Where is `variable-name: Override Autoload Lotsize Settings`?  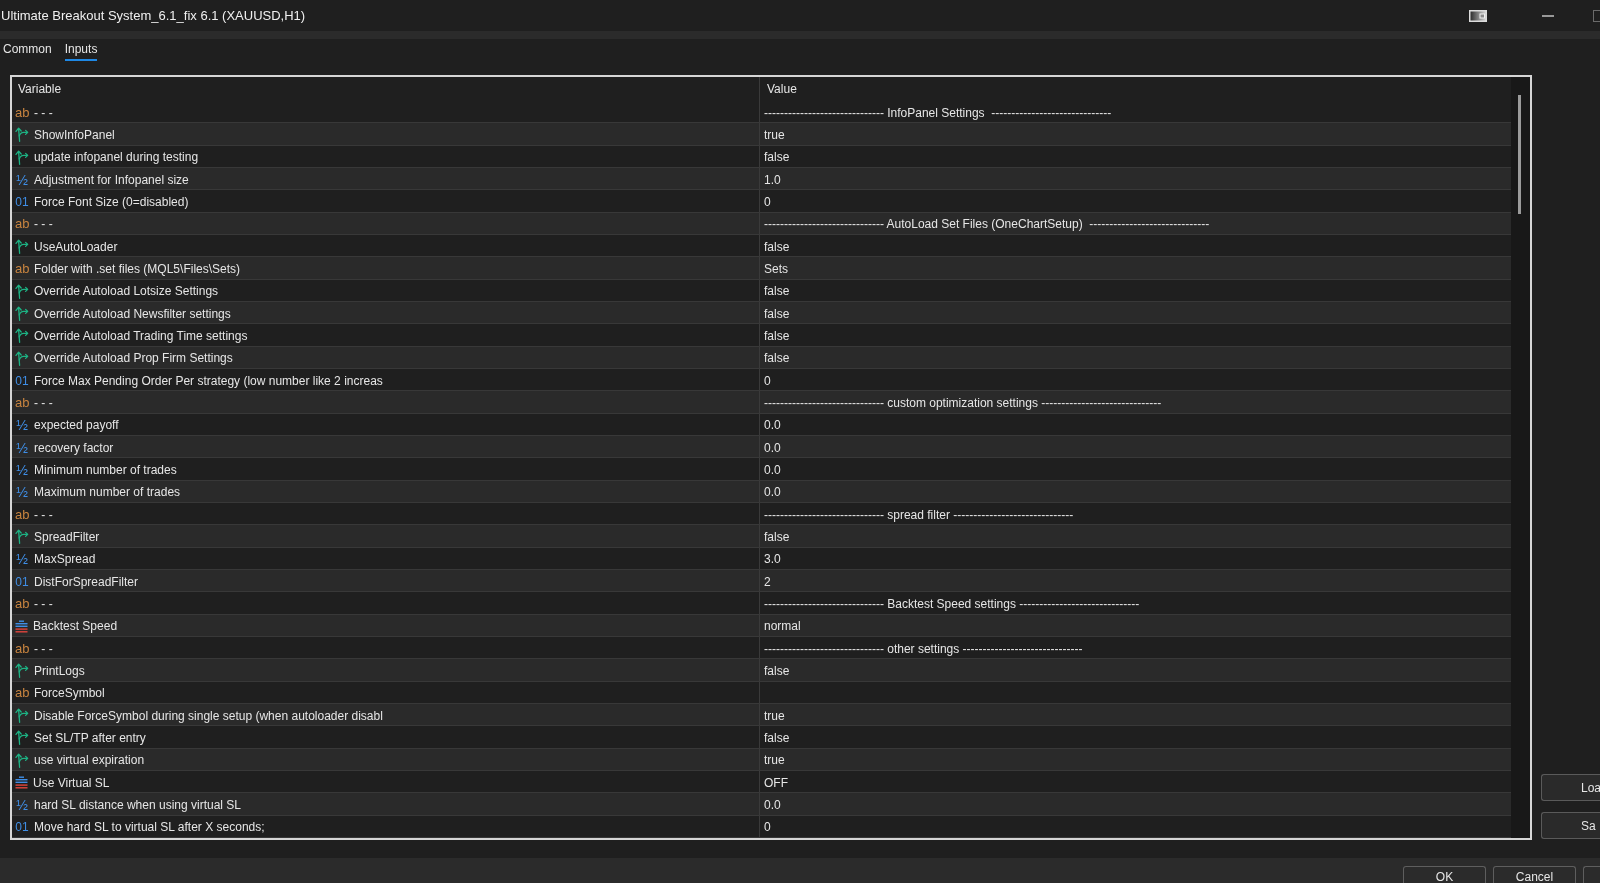
variable-name: Override Autoload Lotsize Settings is located at coordinates (126, 291).